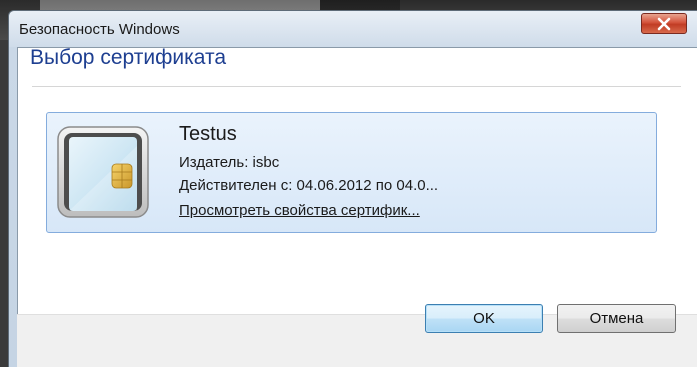 The width and height of the screenshot is (697, 367). Describe the element at coordinates (356, 86) in the screenshot. I see `separator` at that location.